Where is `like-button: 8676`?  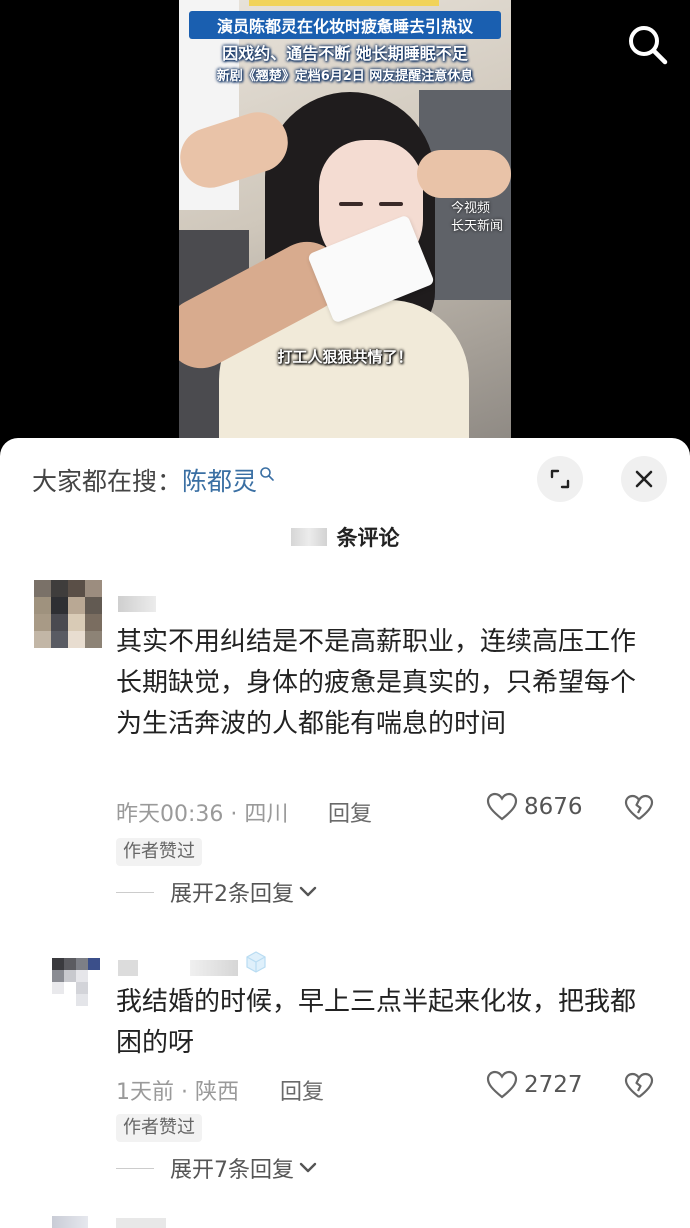
like-button: 8676 is located at coordinates (534, 807).